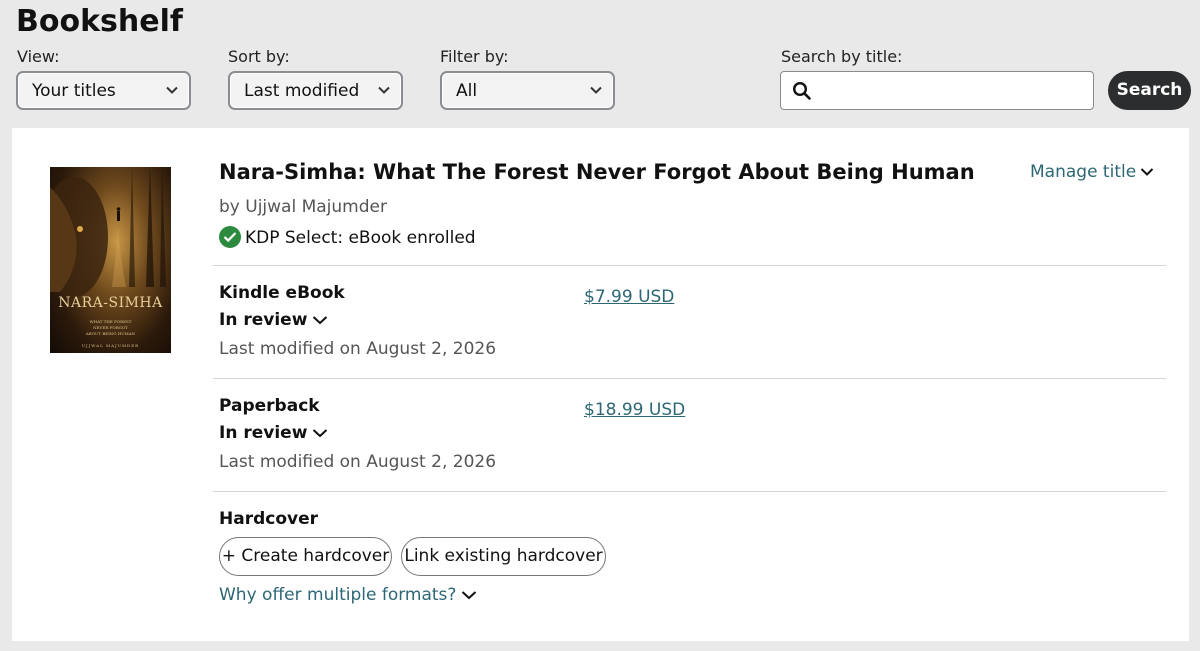  Describe the element at coordinates (360, 238) in the screenshot. I see `kdp-status-text: KDP Select: eBook enrolled` at that location.